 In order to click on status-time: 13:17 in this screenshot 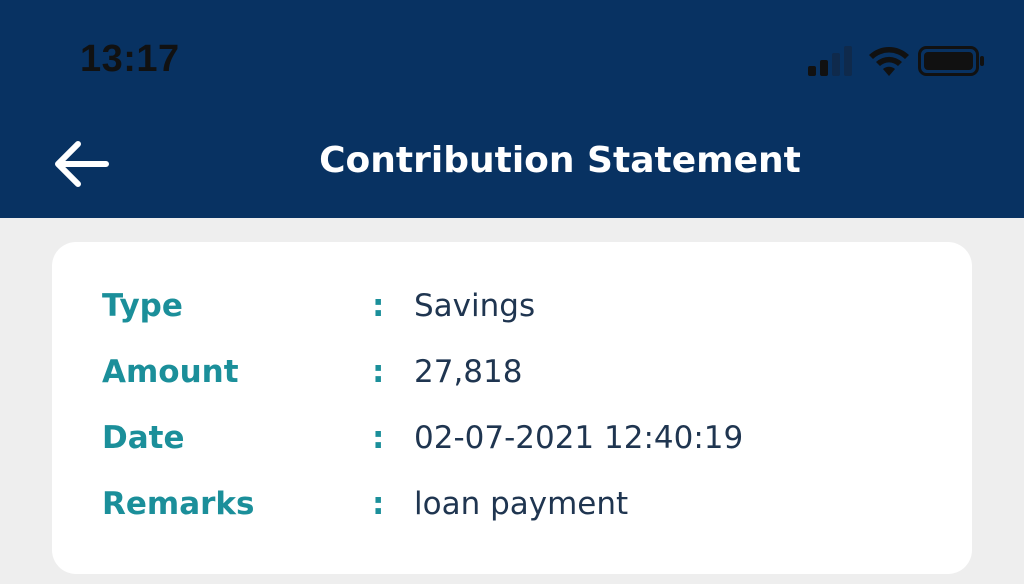, I will do `click(130, 59)`.